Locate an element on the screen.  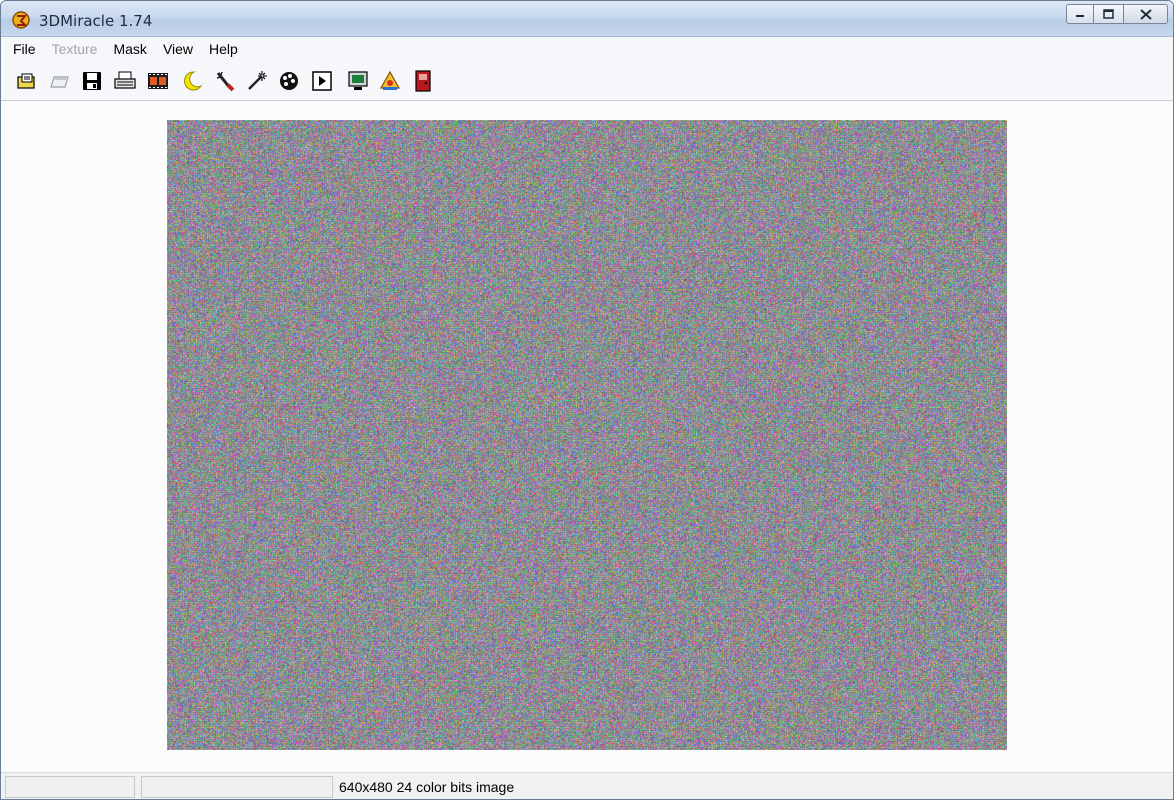
print-button is located at coordinates (125, 81).